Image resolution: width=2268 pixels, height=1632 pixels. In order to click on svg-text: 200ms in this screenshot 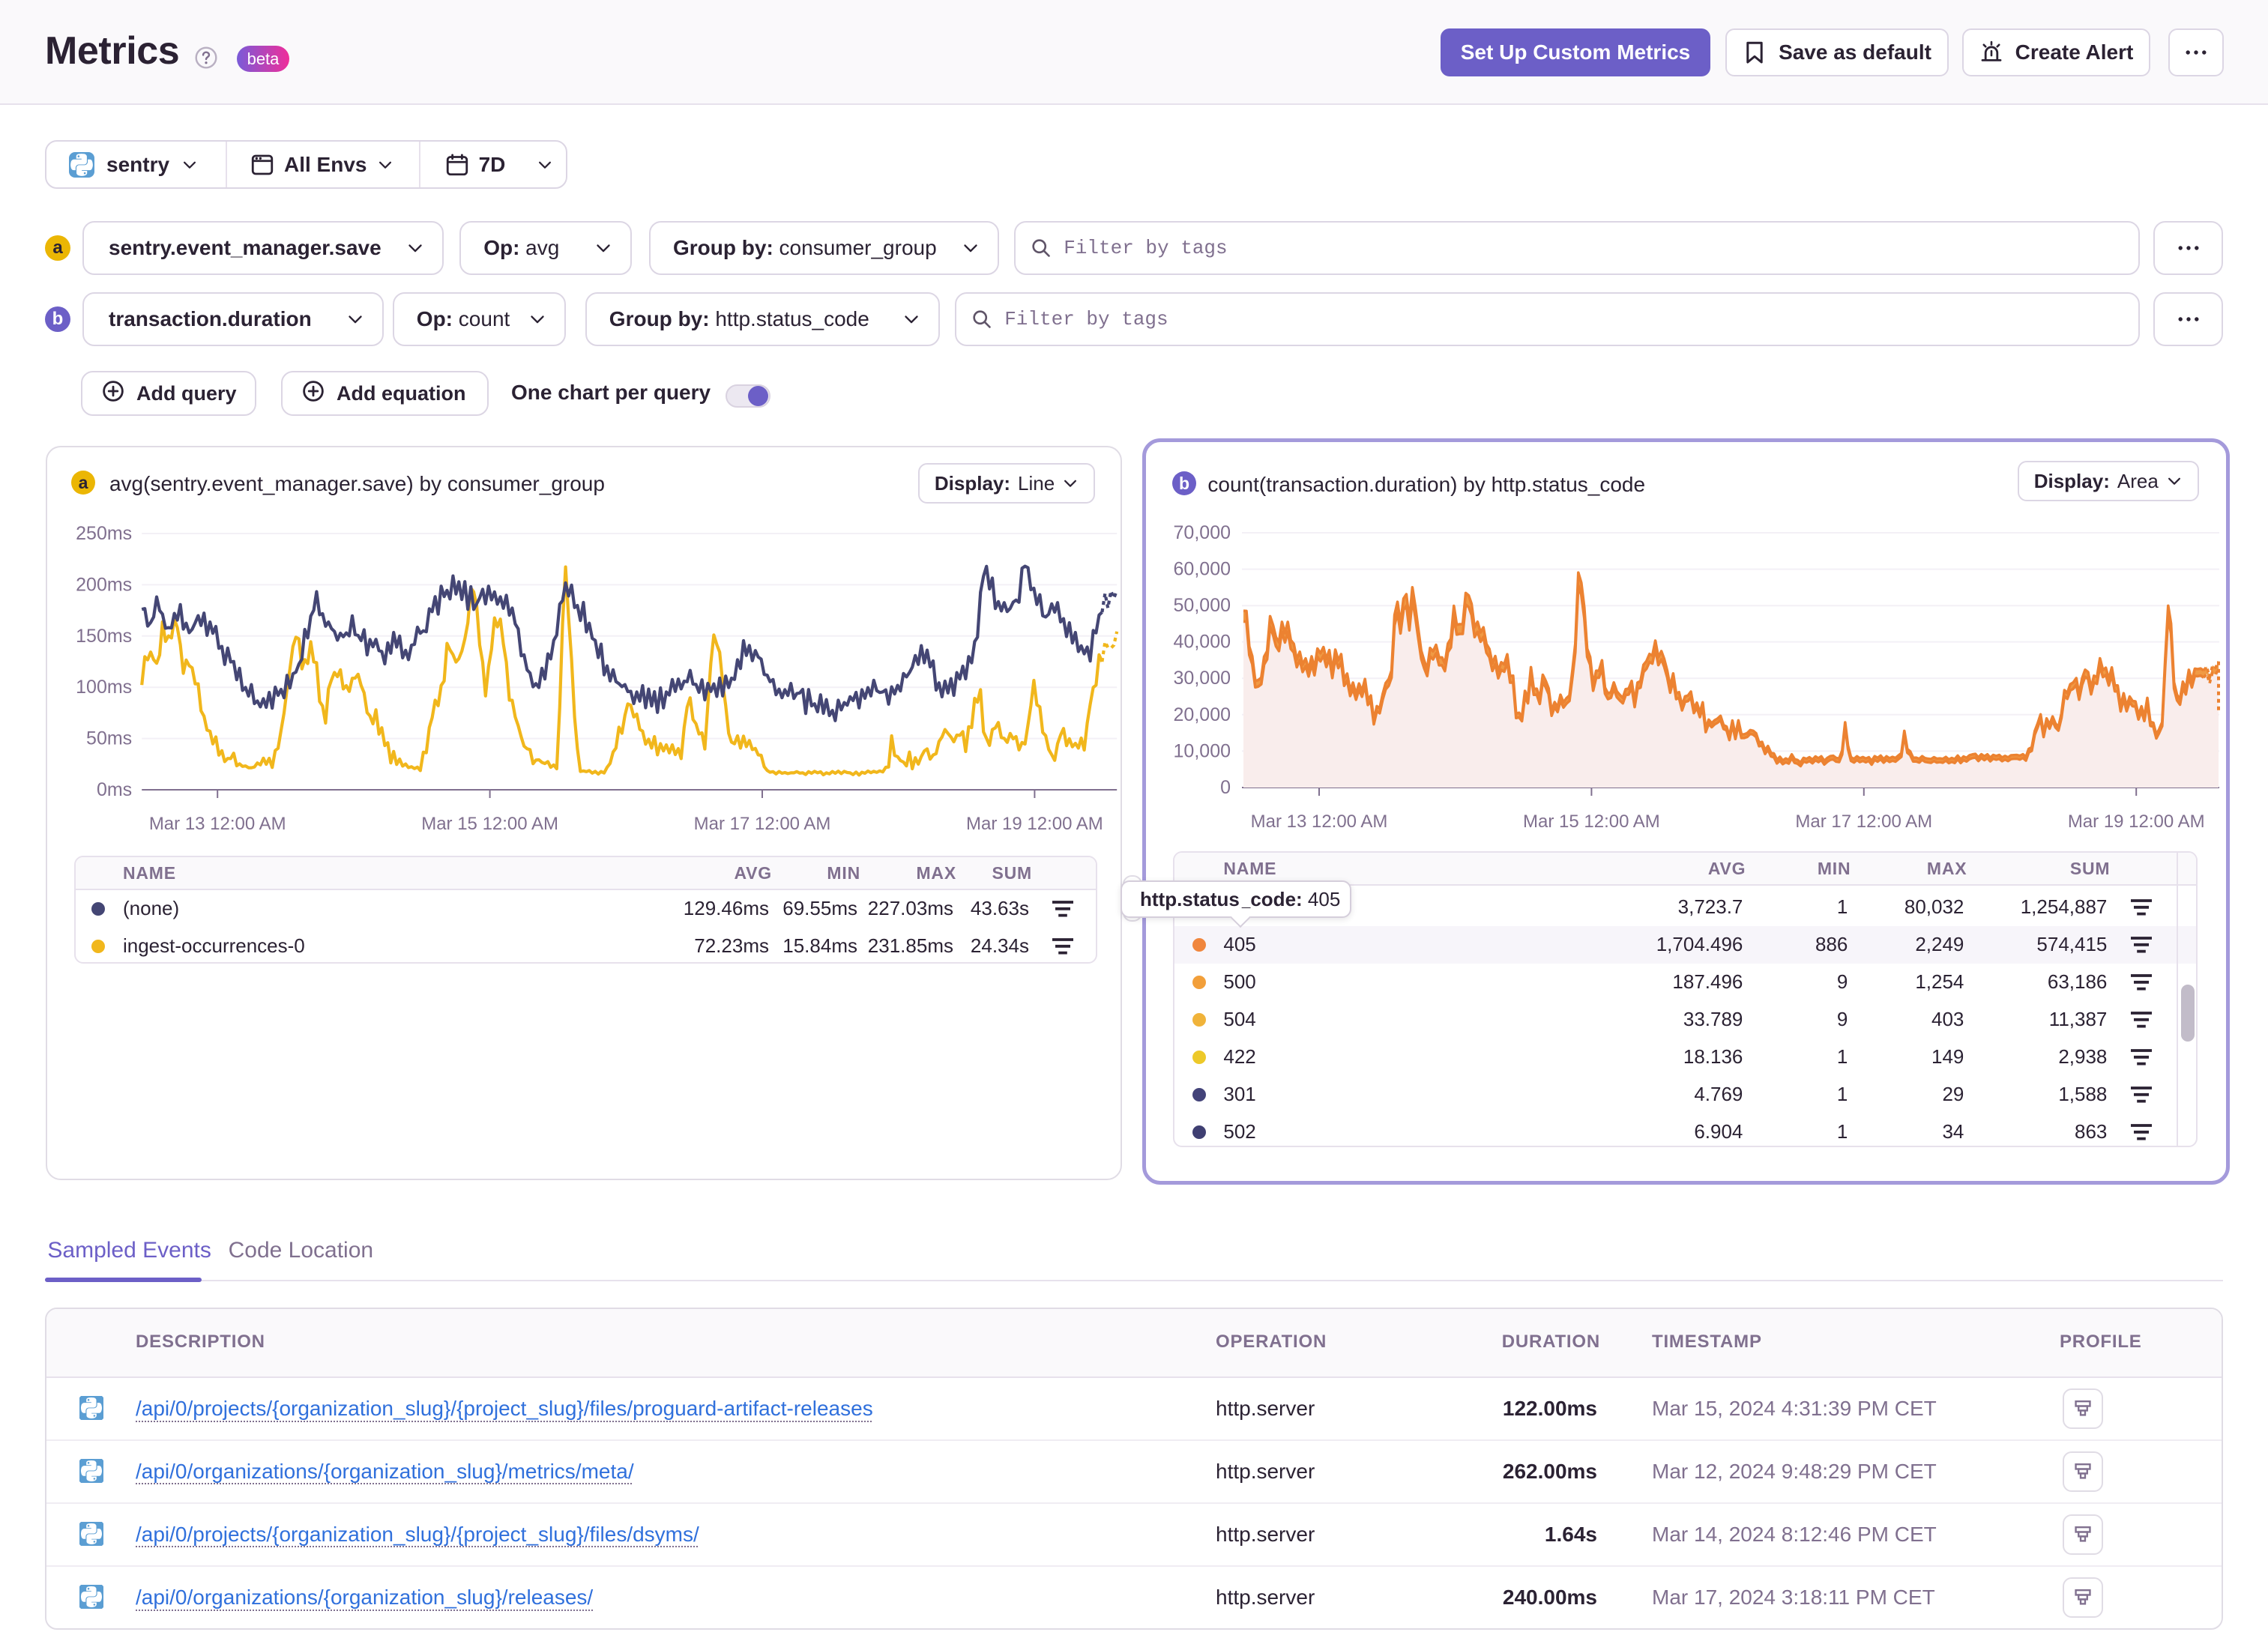, I will do `click(104, 584)`.